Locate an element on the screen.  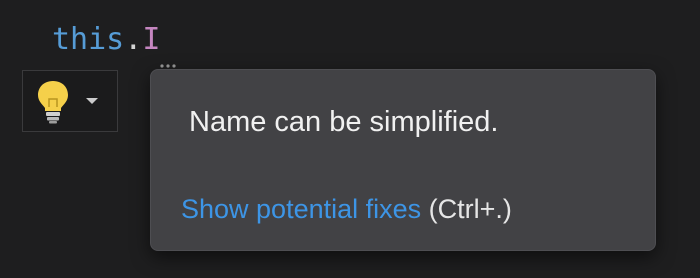
code-keyword-this: this is located at coordinates (88, 39).